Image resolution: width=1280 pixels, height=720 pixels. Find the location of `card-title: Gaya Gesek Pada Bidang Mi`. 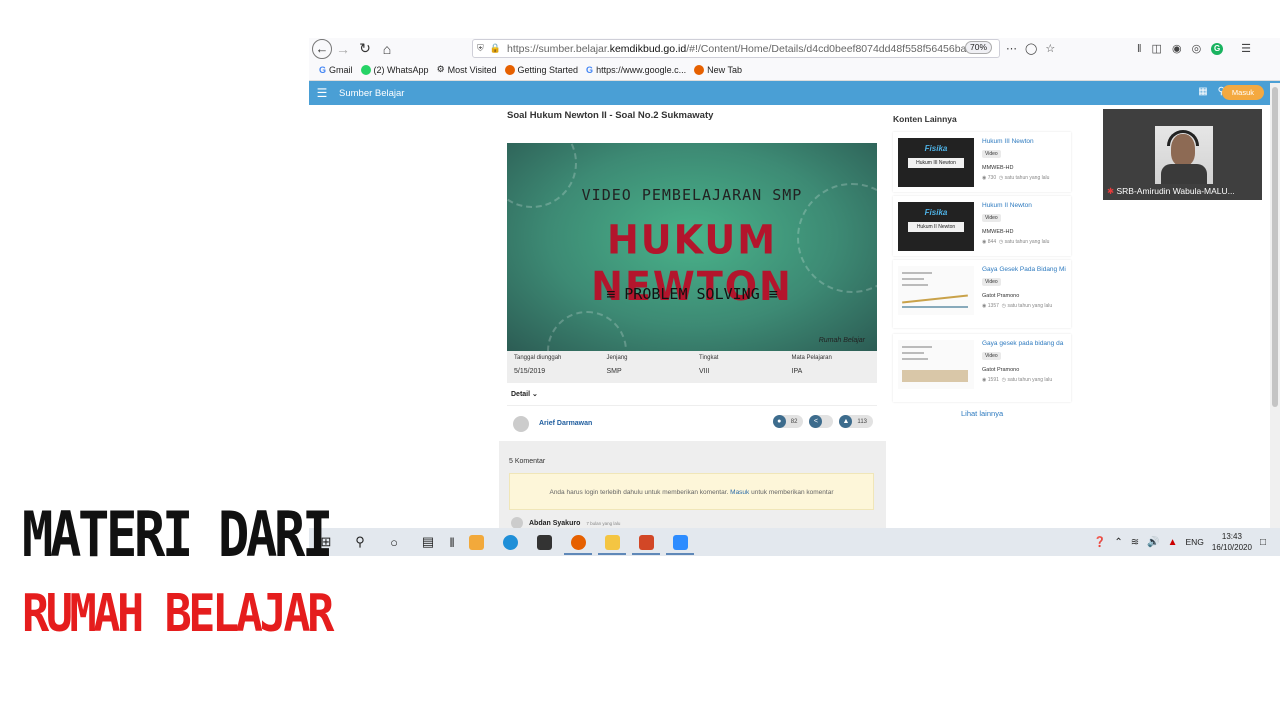

card-title: Gaya Gesek Pada Bidang Mi is located at coordinates (1025, 269).